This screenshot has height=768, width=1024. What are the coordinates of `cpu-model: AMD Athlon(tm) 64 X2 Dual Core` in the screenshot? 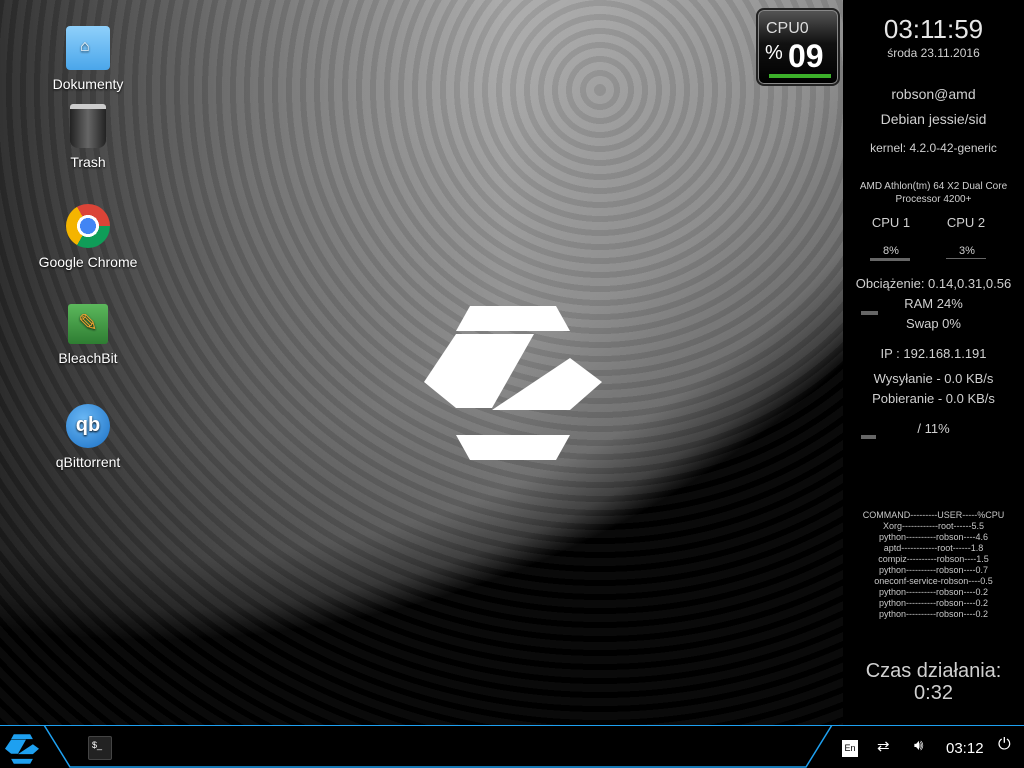 It's located at (933, 186).